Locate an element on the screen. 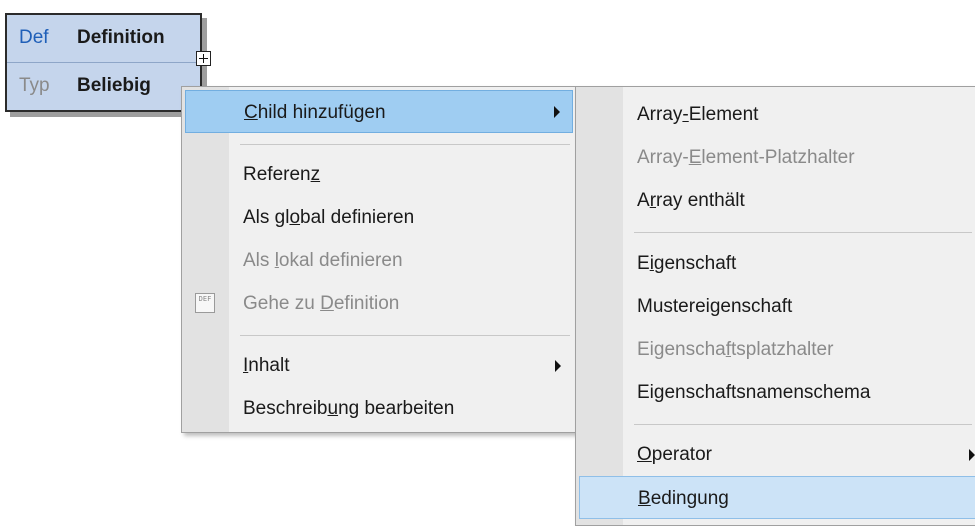  goto-definition-icon: DEF is located at coordinates (205, 303).